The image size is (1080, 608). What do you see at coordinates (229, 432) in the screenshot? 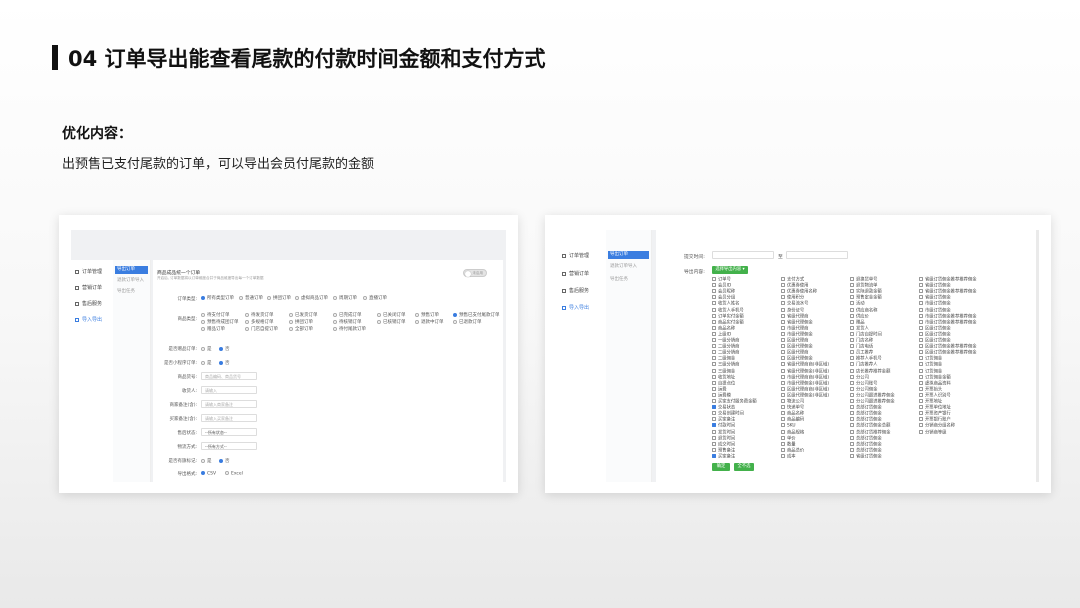
I see `refund-status-select: --所有状态--` at bounding box center [229, 432].